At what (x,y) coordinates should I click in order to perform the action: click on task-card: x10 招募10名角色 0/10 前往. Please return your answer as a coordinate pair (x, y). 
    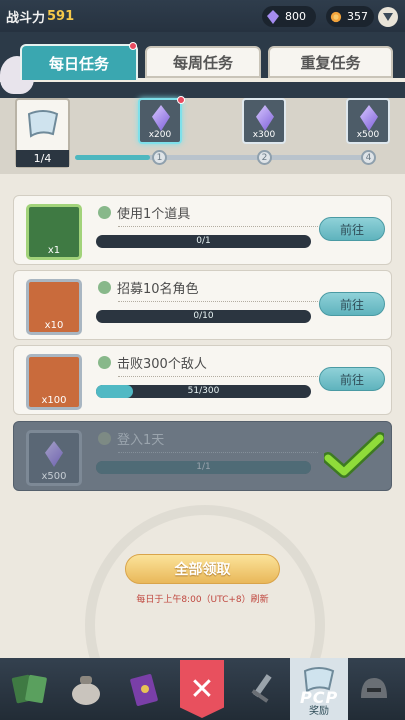
    Looking at the image, I should click on (202, 305).